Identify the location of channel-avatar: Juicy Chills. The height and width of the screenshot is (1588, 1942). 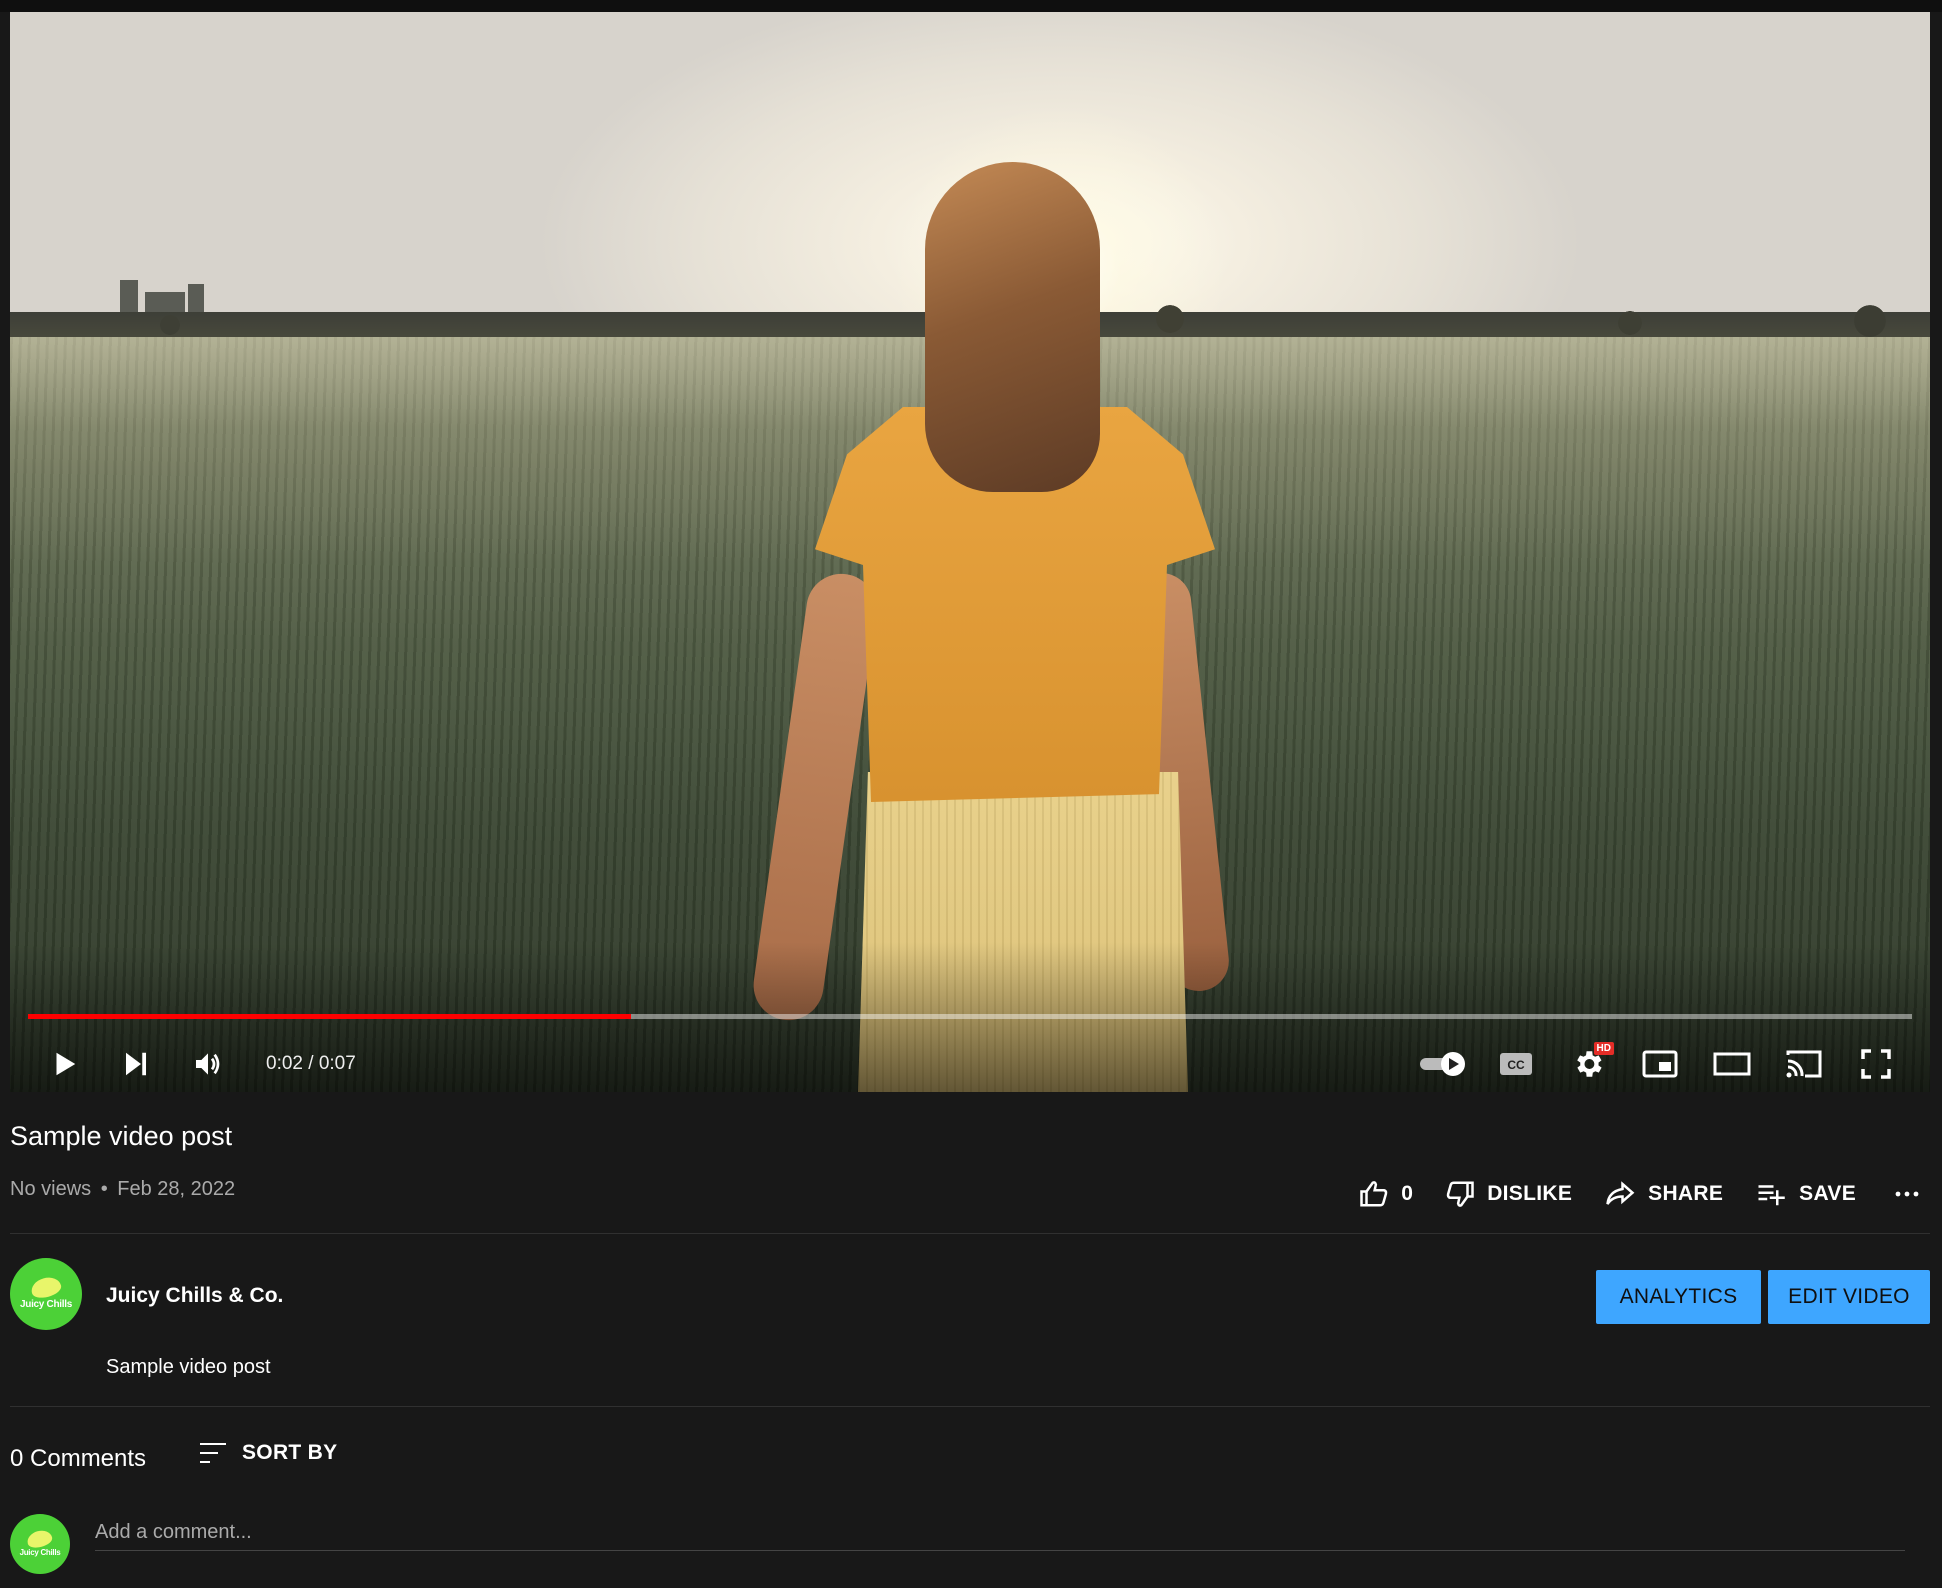
(46, 1294).